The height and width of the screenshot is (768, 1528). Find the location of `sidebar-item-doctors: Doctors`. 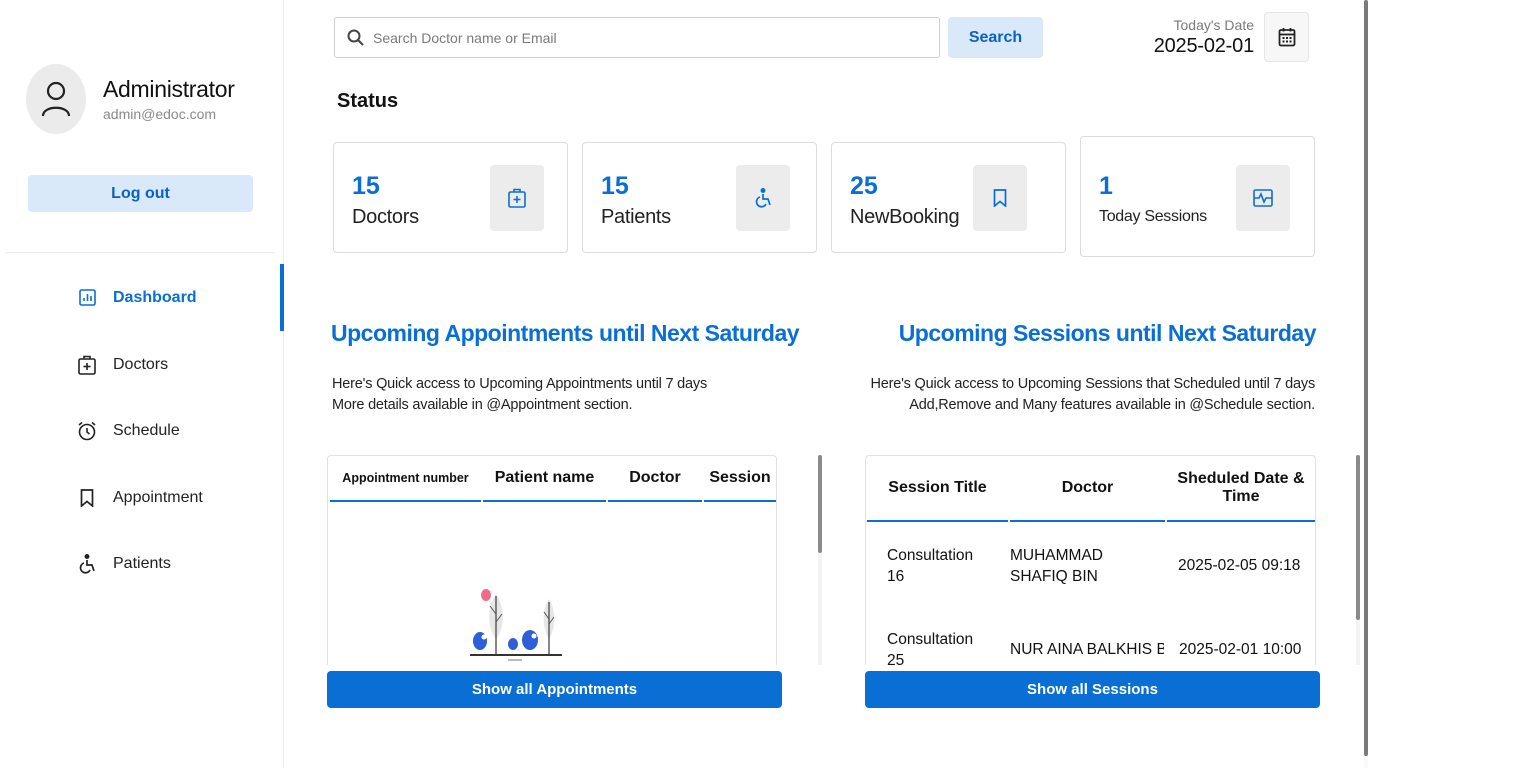

sidebar-item-doctors: Doctors is located at coordinates (142, 364).